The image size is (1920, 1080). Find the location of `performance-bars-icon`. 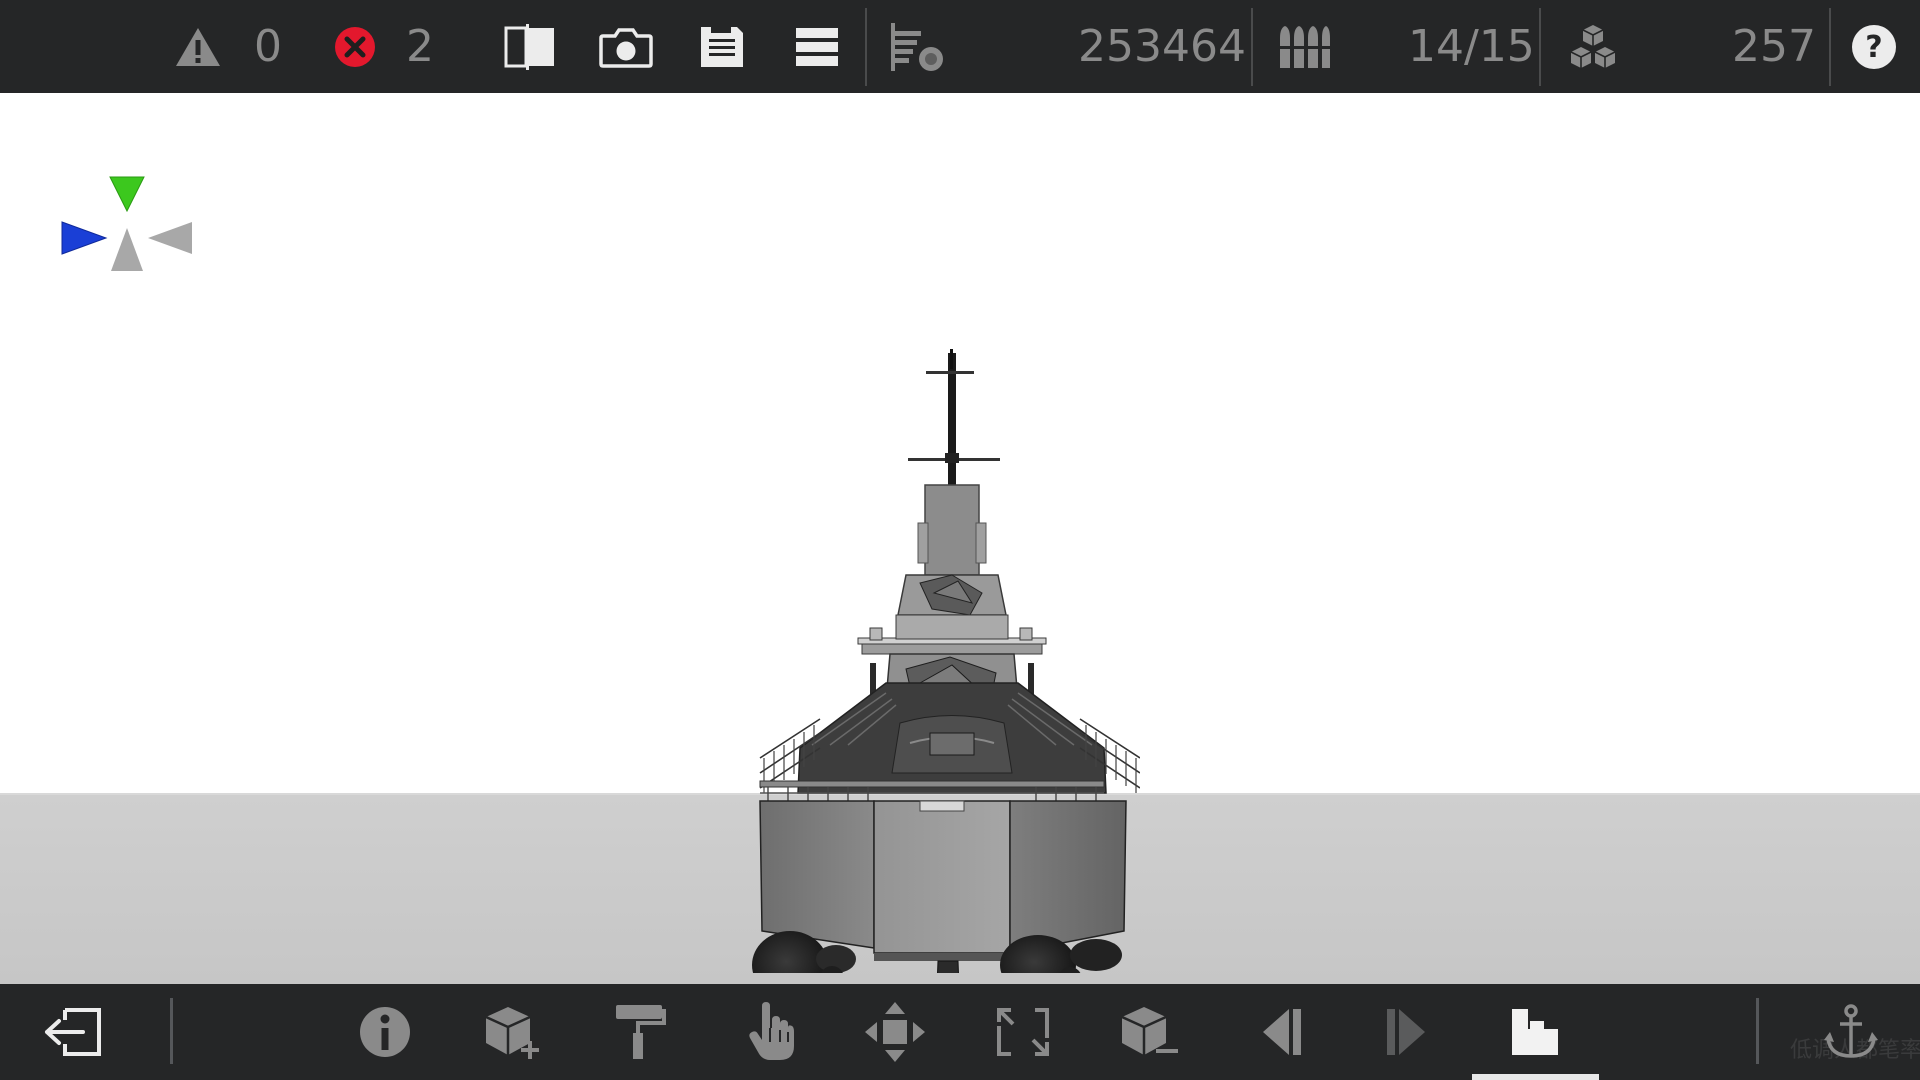

performance-bars-icon is located at coordinates (917, 46).